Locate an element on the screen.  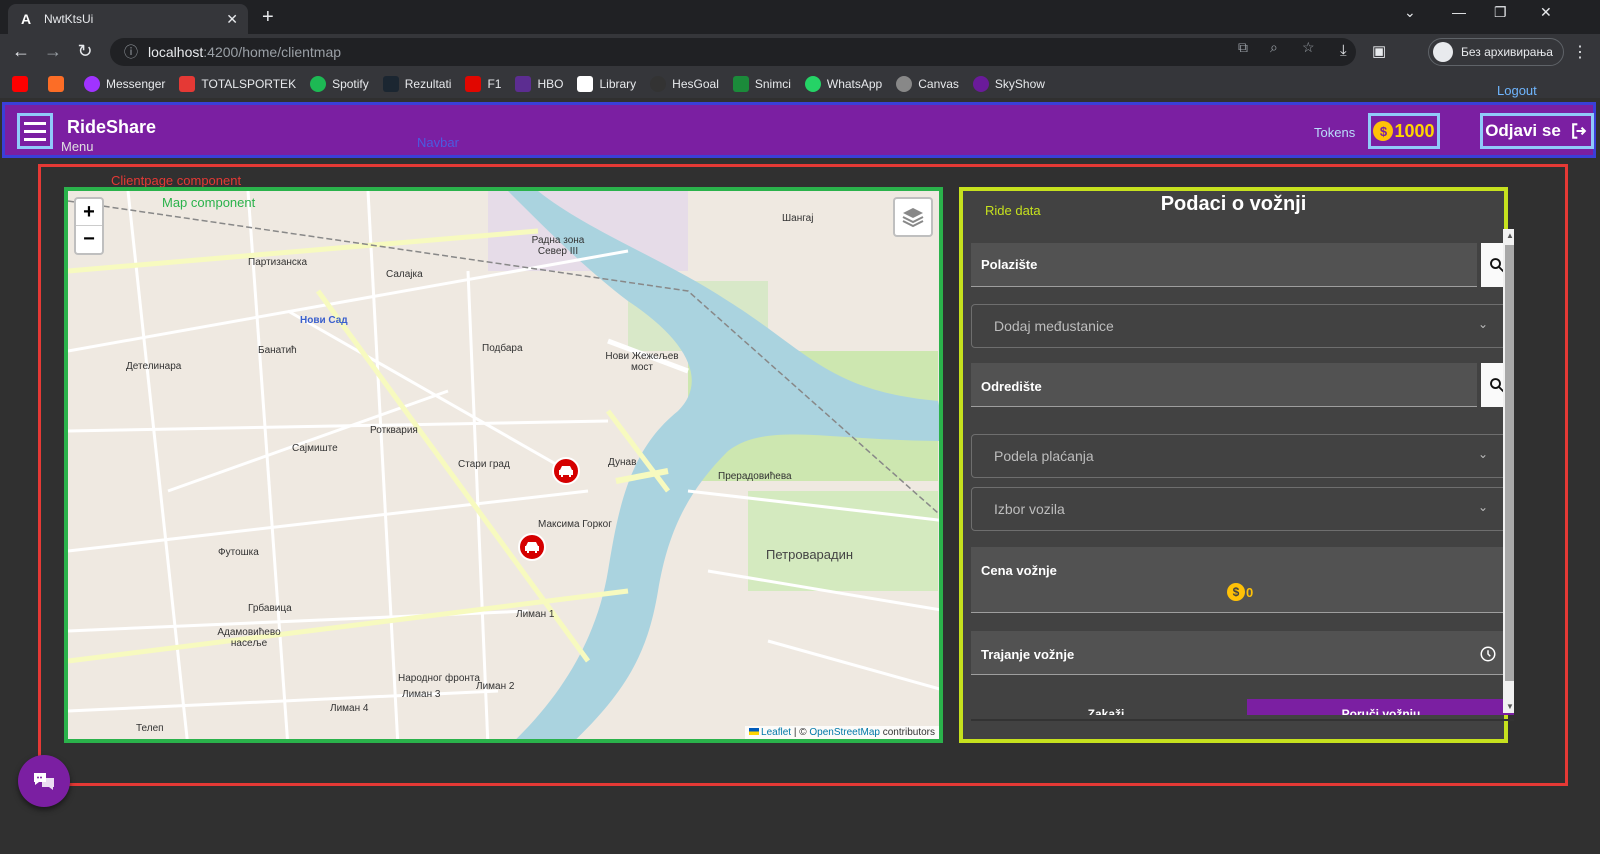
bookmark-skyshow: SkyShow is located at coordinates (1008, 84).